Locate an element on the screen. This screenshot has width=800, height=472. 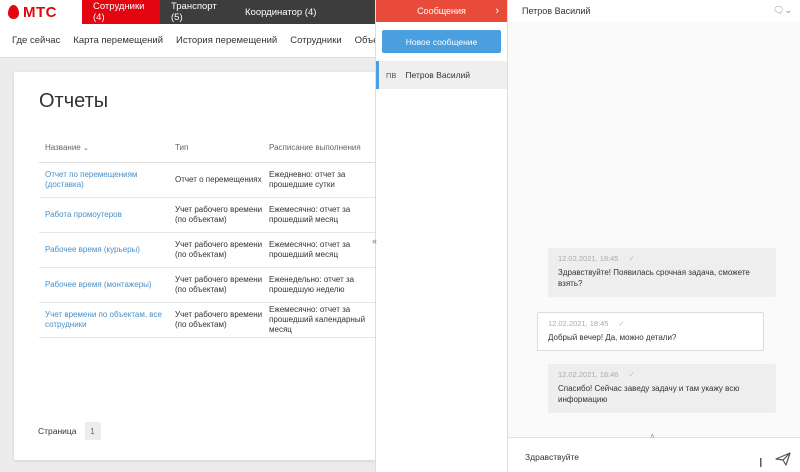
tab-transport: Транспорт (5) is located at coordinates (197, 12).